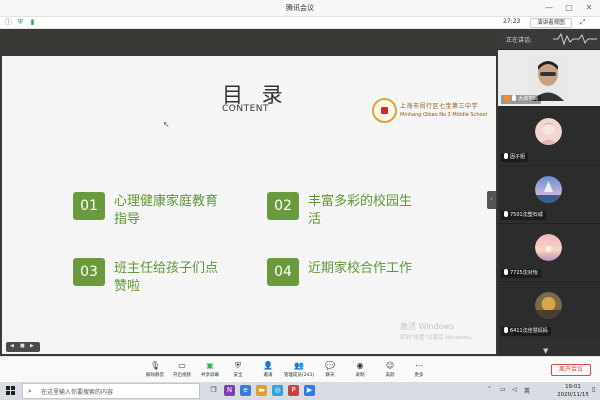 This screenshot has height=400, width=600. What do you see at coordinates (360, 268) in the screenshot?
I see `toc-text-4: 近期家校合作工作` at bounding box center [360, 268].